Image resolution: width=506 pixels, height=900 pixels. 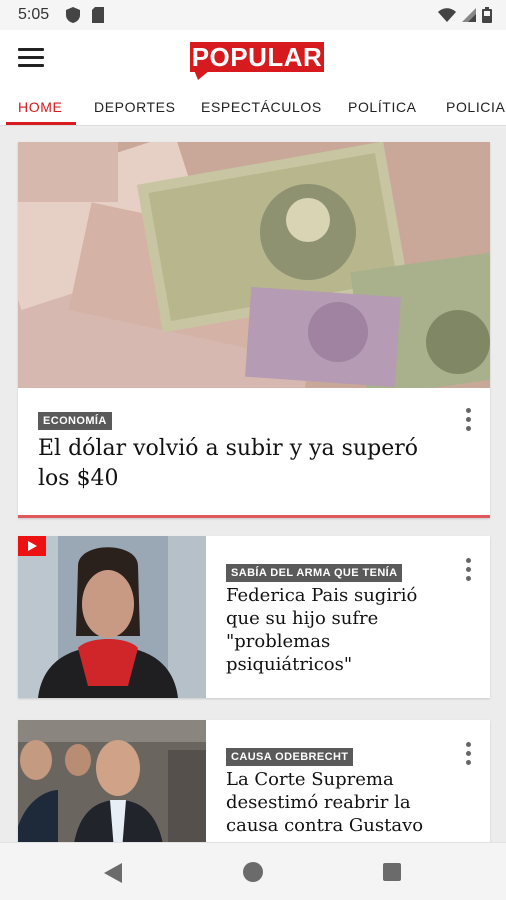 What do you see at coordinates (41, 123) in the screenshot?
I see `active-tab-indicator` at bounding box center [41, 123].